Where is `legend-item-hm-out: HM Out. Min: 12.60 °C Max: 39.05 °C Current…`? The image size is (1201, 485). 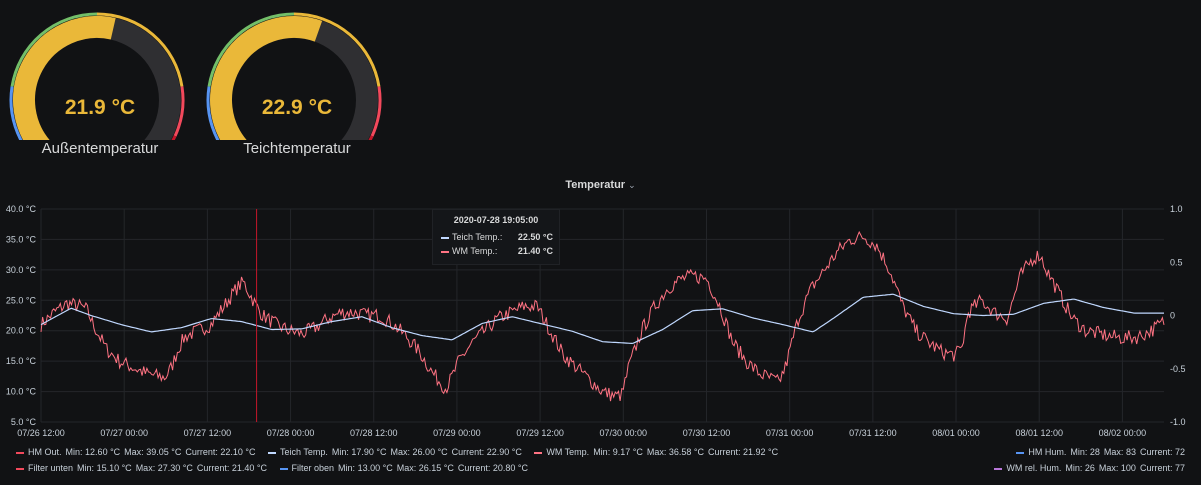 legend-item-hm-out: HM Out. Min: 12.60 °C Max: 39.05 °C Current… is located at coordinates (135, 452).